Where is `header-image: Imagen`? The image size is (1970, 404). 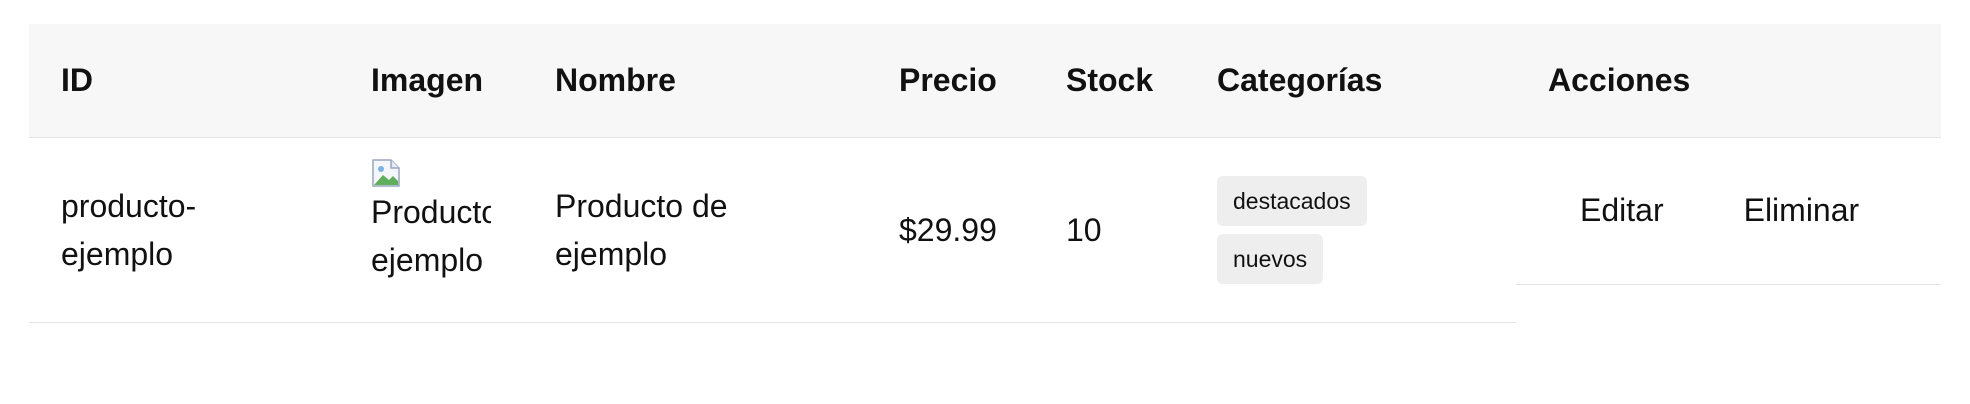 header-image: Imagen is located at coordinates (427, 79).